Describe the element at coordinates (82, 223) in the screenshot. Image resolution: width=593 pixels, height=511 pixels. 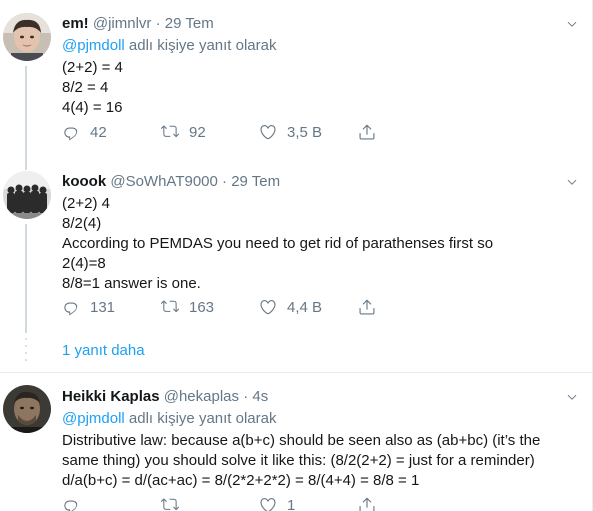
I see `tweet-text-line: 8/2(4)` at that location.